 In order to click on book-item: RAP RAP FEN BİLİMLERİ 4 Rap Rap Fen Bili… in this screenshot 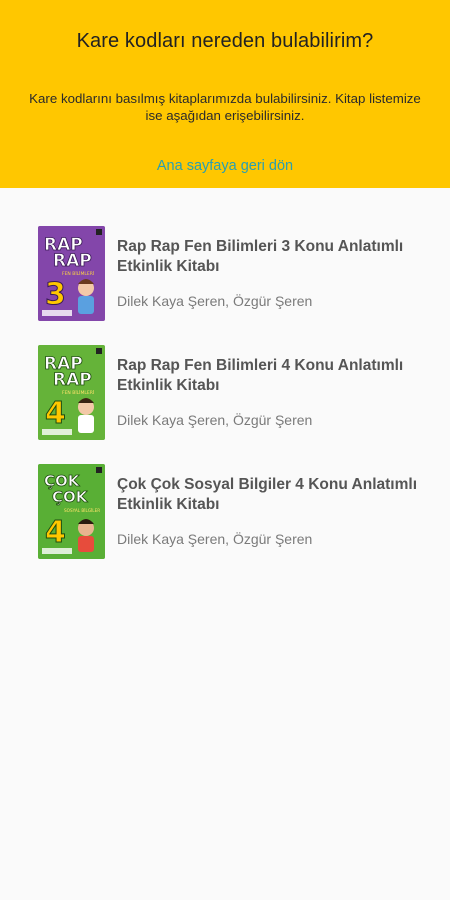, I will do `click(233, 392)`.